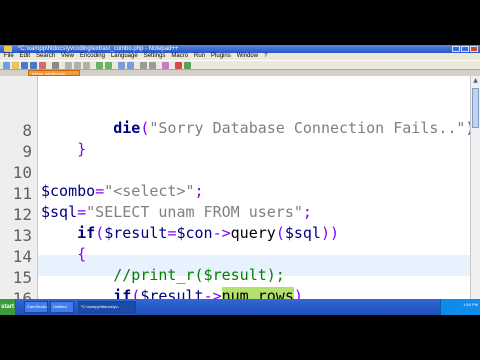  Describe the element at coordinates (470, 304) in the screenshot. I see `clock: 1:50 PM` at that location.